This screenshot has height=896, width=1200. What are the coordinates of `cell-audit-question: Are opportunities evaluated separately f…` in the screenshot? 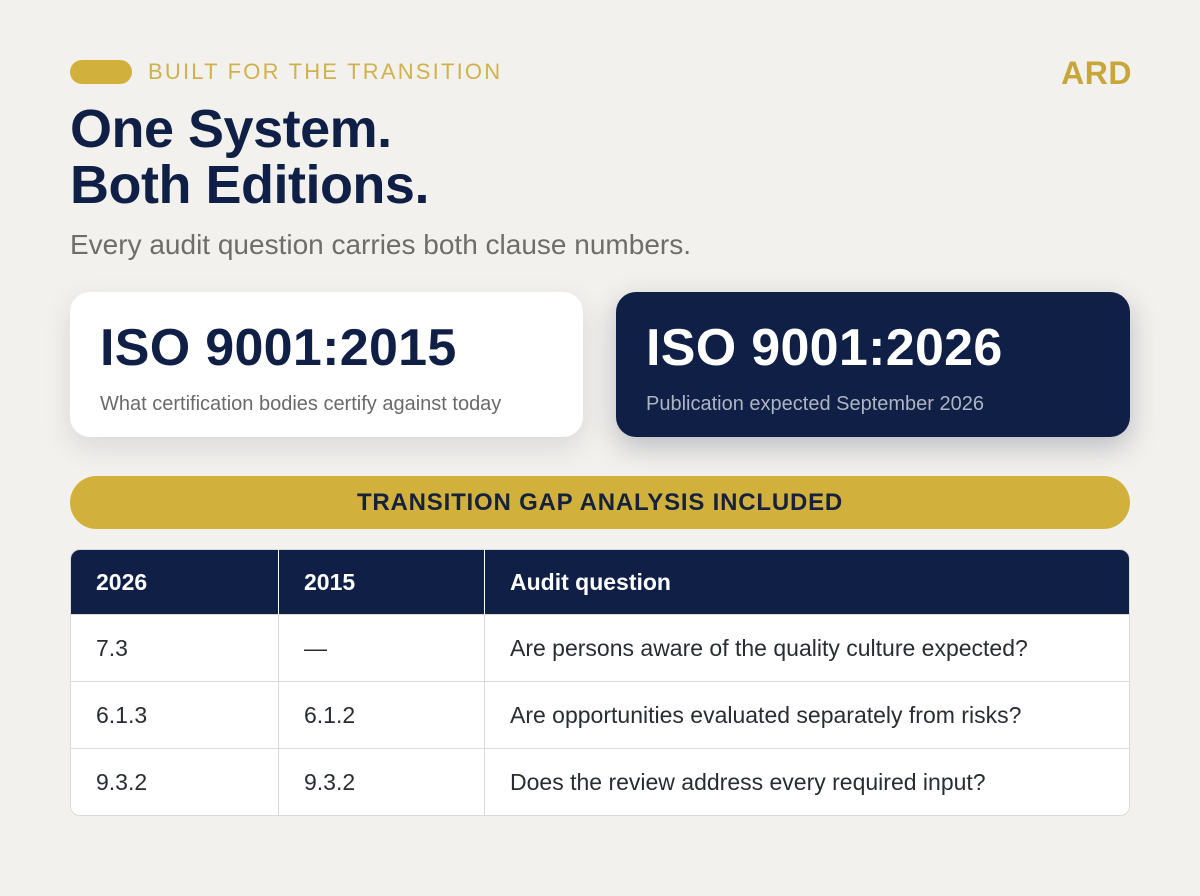 It's located at (806, 715).